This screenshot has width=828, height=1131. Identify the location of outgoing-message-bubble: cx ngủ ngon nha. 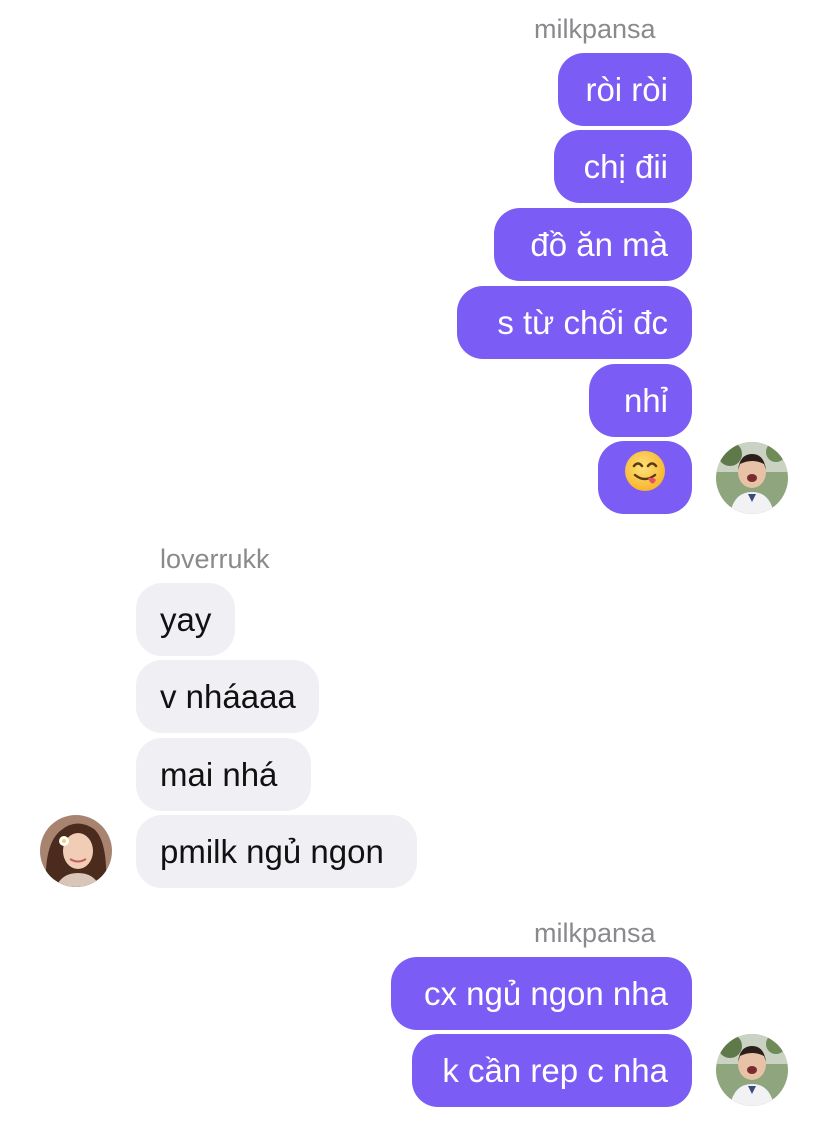
(541, 993).